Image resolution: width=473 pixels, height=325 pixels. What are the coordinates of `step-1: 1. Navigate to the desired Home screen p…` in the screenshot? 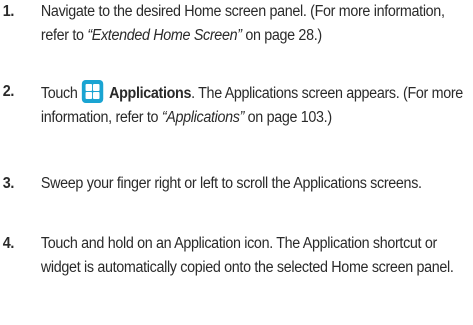 It's located at (222, 23).